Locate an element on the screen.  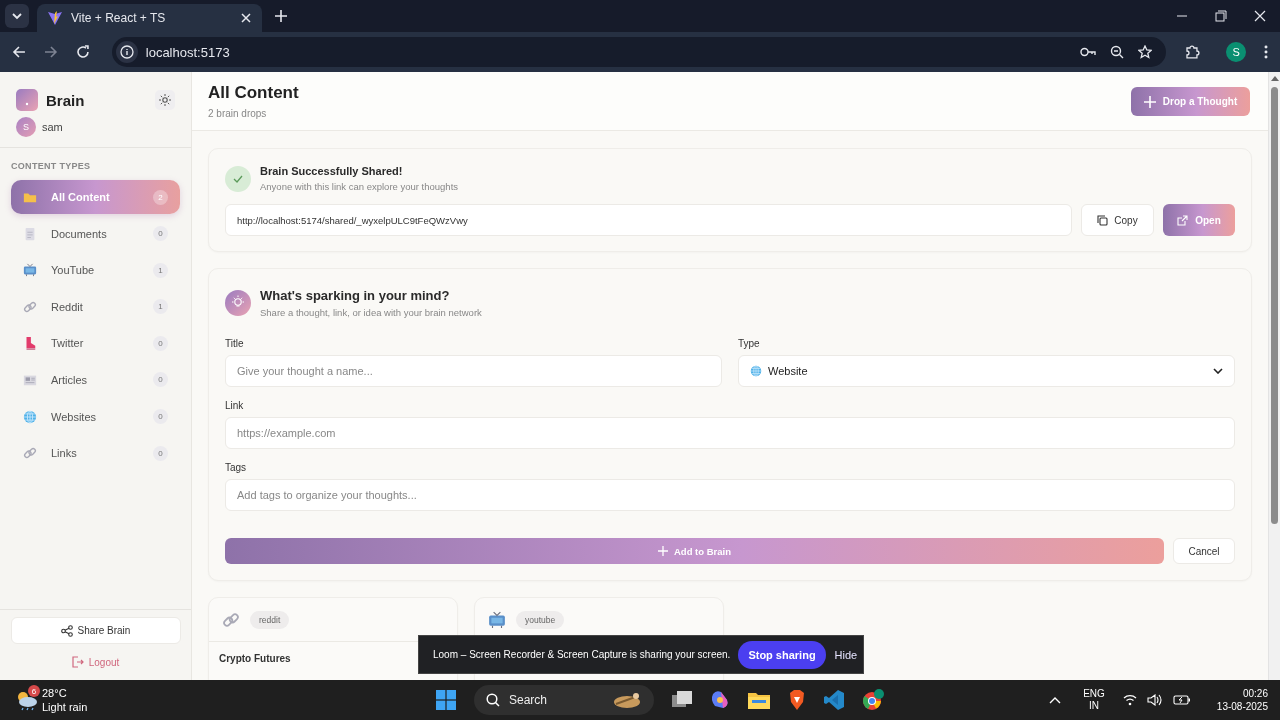
brain-logo-icon is located at coordinates (27, 100).